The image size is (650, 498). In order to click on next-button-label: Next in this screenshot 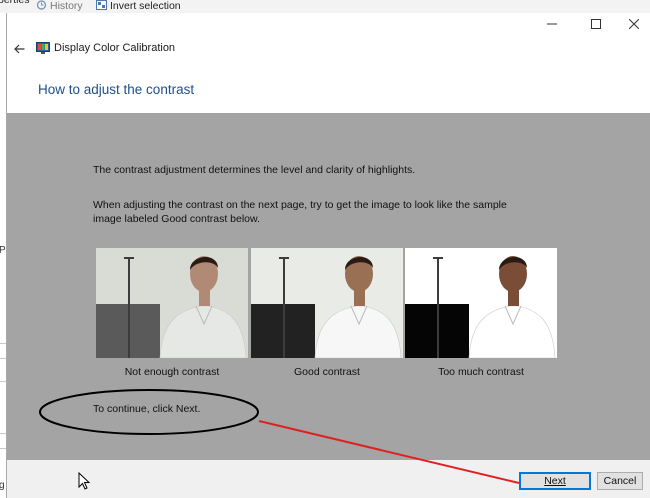, I will do `click(555, 481)`.